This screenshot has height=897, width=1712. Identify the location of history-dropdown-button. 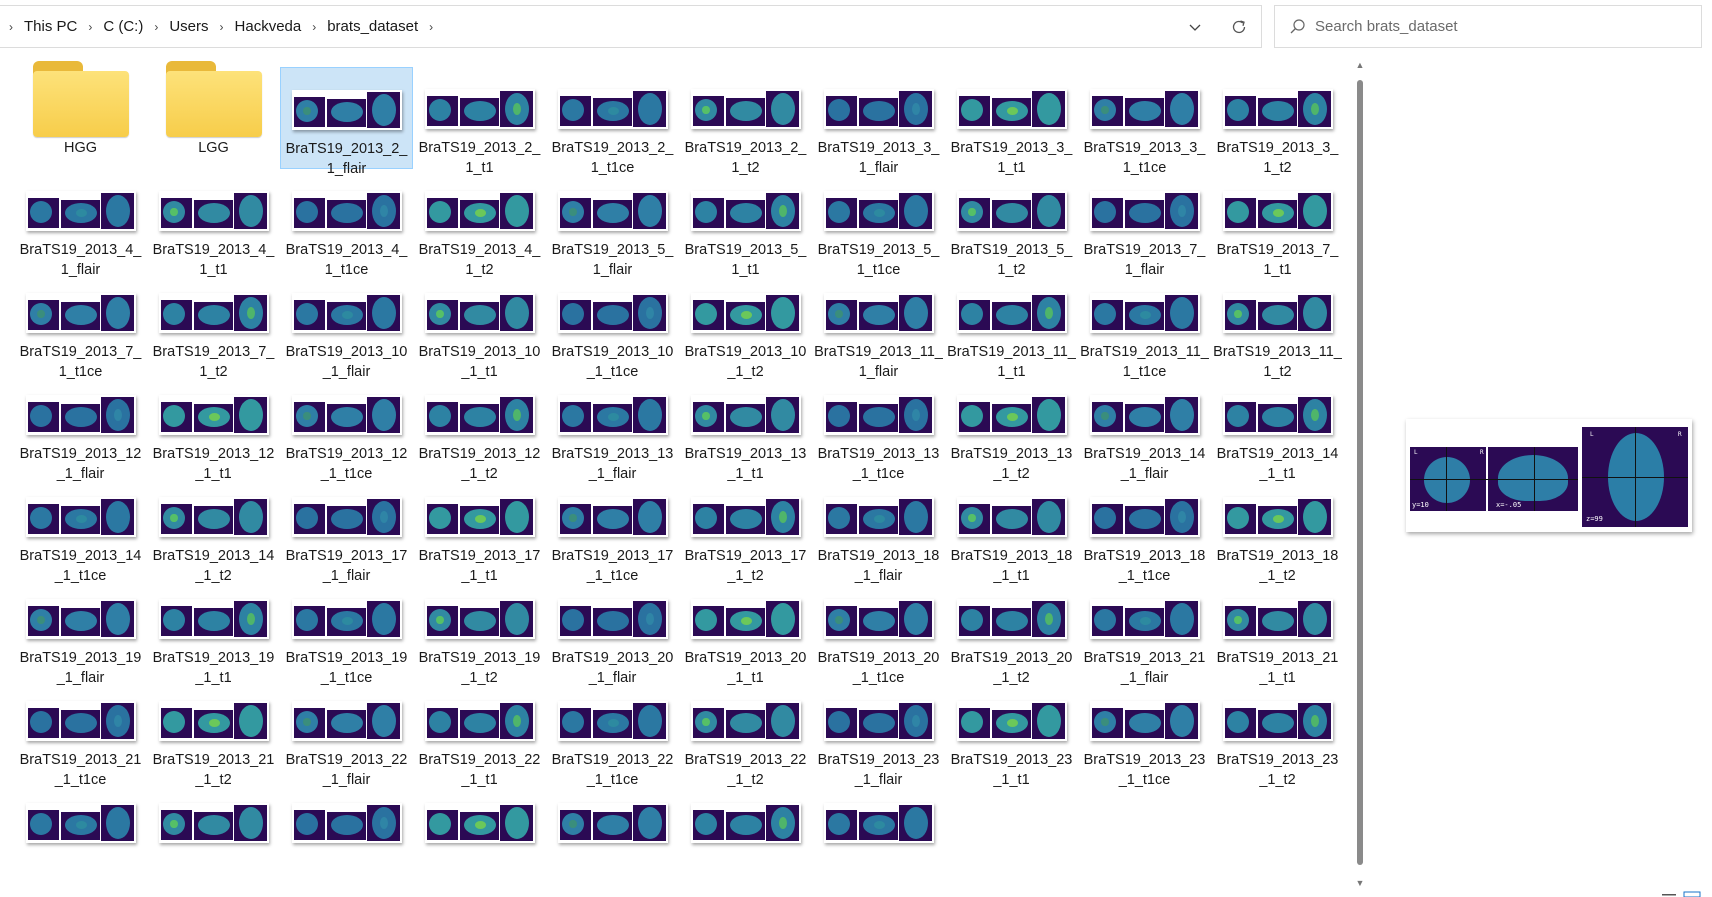
(1195, 26).